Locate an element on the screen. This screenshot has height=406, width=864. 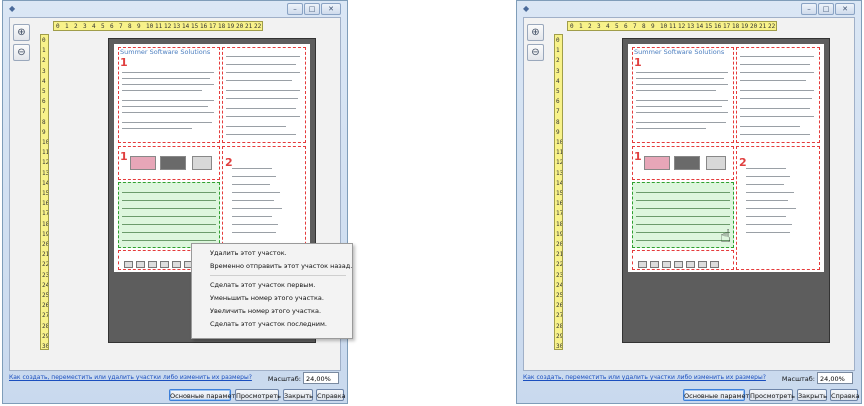
ruler-tick-label: 15 is located at coordinates (45, 193).